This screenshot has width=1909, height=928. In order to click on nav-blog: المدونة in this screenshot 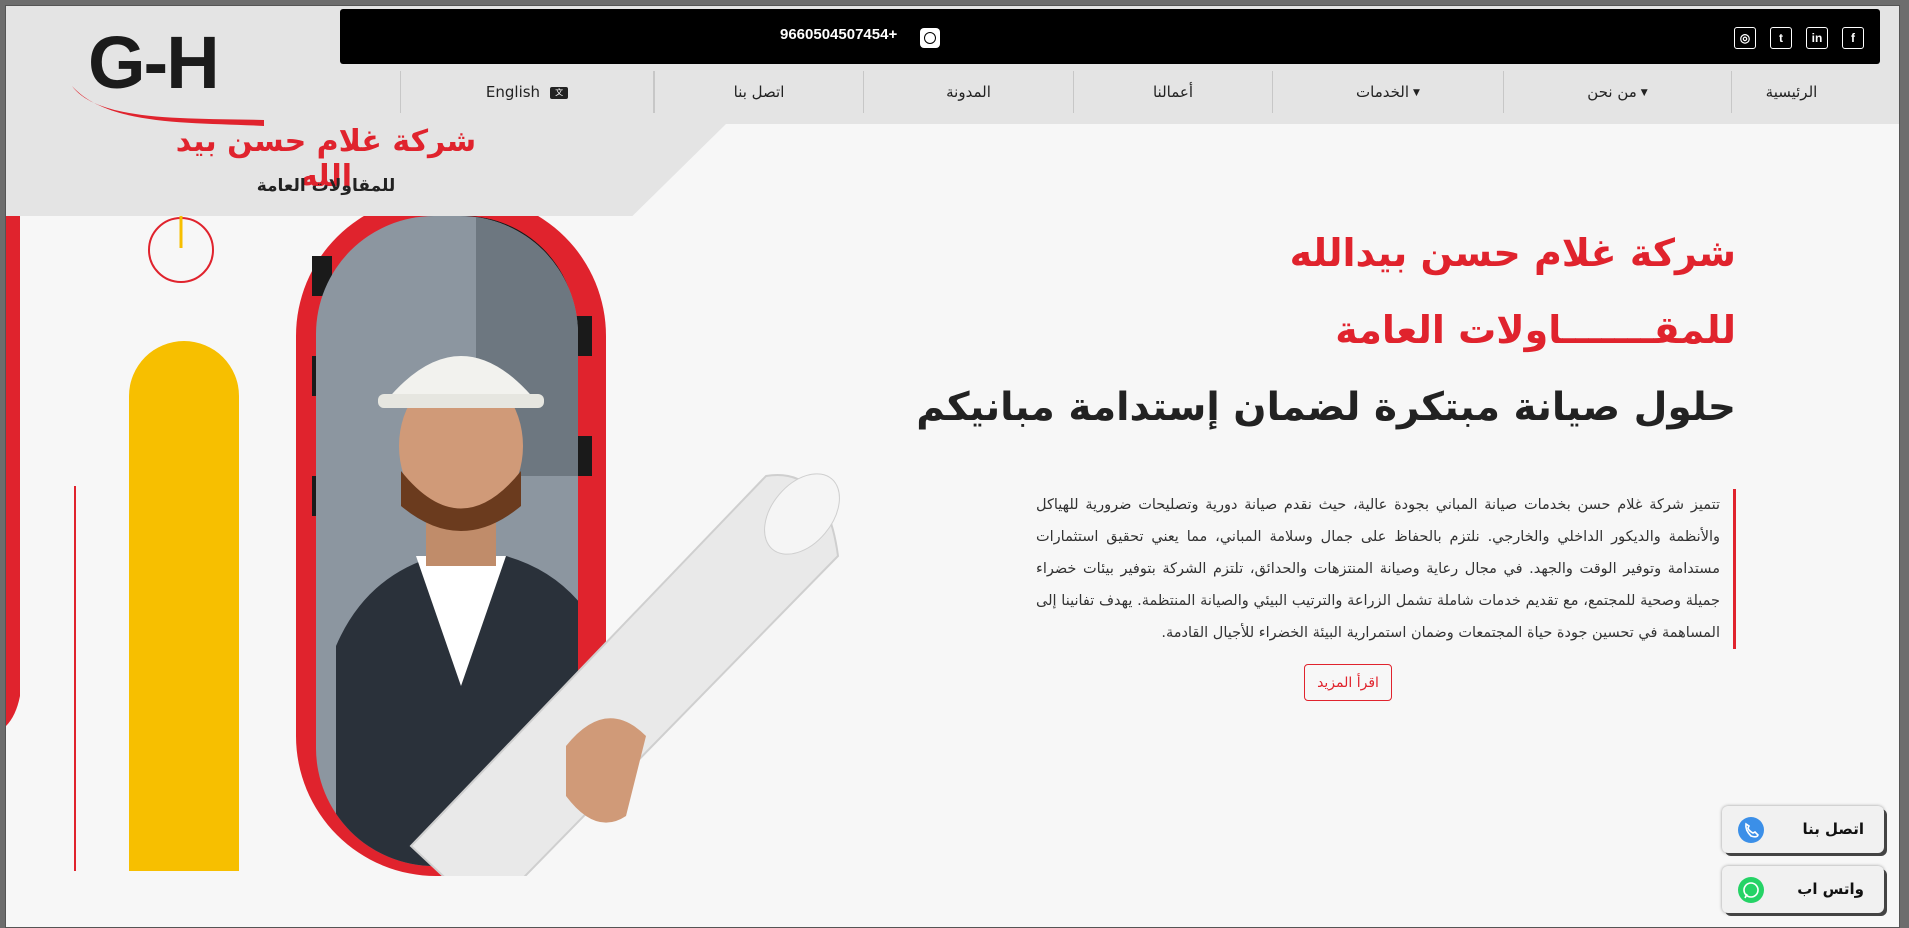, I will do `click(968, 92)`.